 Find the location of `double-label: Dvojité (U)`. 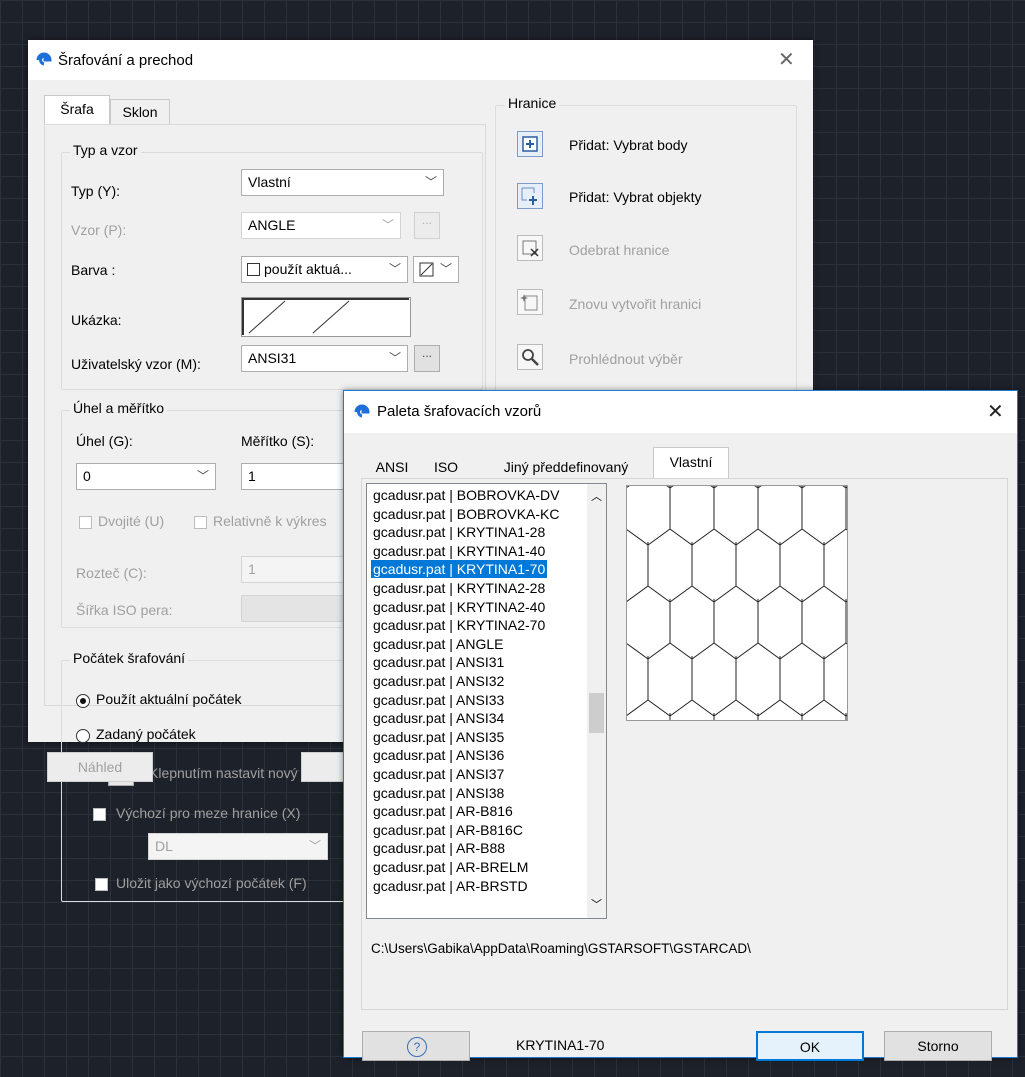

double-label: Dvojité (U) is located at coordinates (131, 521).